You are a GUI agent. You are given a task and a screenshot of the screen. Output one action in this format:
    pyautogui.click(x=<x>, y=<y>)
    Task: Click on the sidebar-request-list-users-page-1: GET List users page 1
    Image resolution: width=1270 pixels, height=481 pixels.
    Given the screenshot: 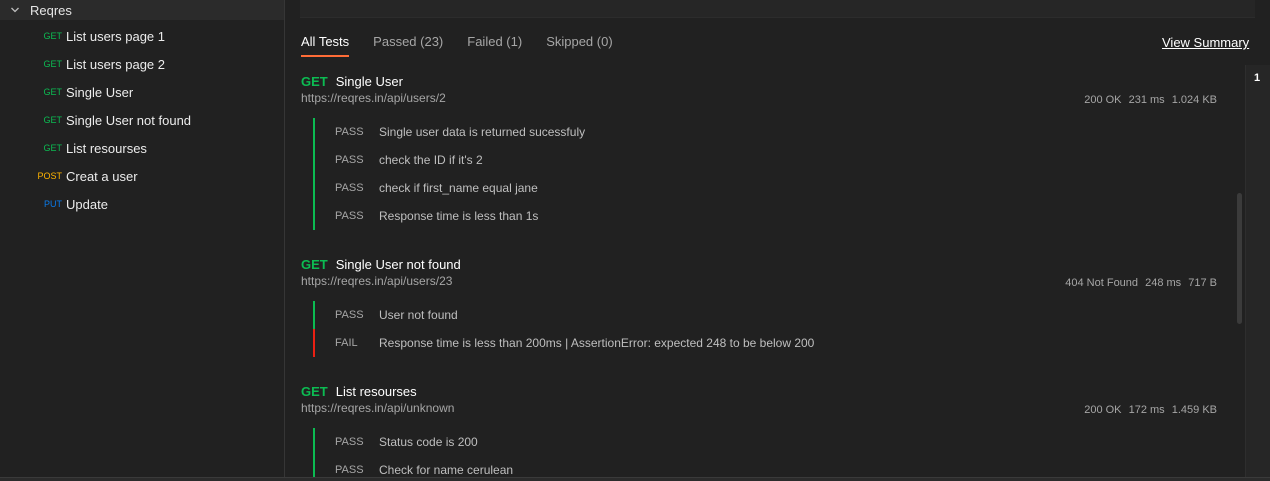 What is the action you would take?
    pyautogui.click(x=142, y=36)
    